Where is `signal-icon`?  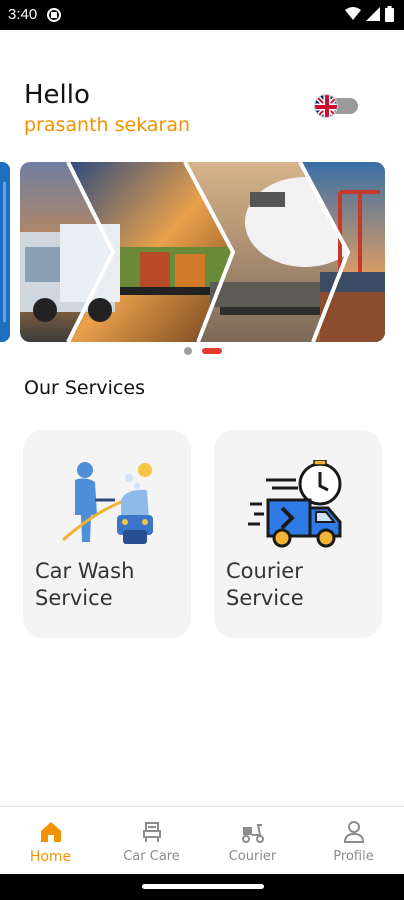
signal-icon is located at coordinates (373, 14).